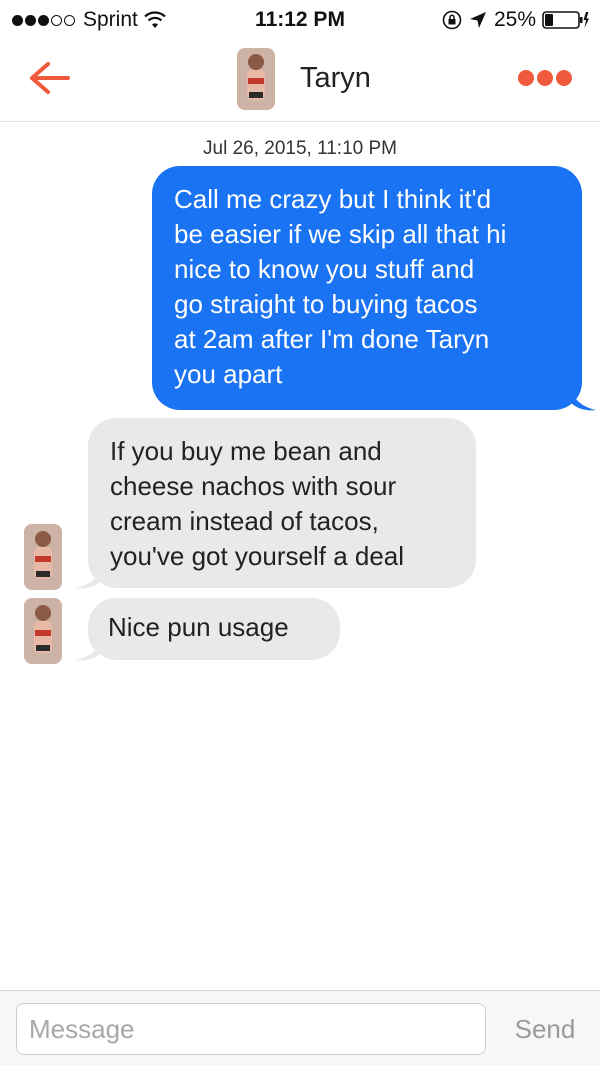 The height and width of the screenshot is (1065, 600). Describe the element at coordinates (565, 20) in the screenshot. I see `battery-icon` at that location.